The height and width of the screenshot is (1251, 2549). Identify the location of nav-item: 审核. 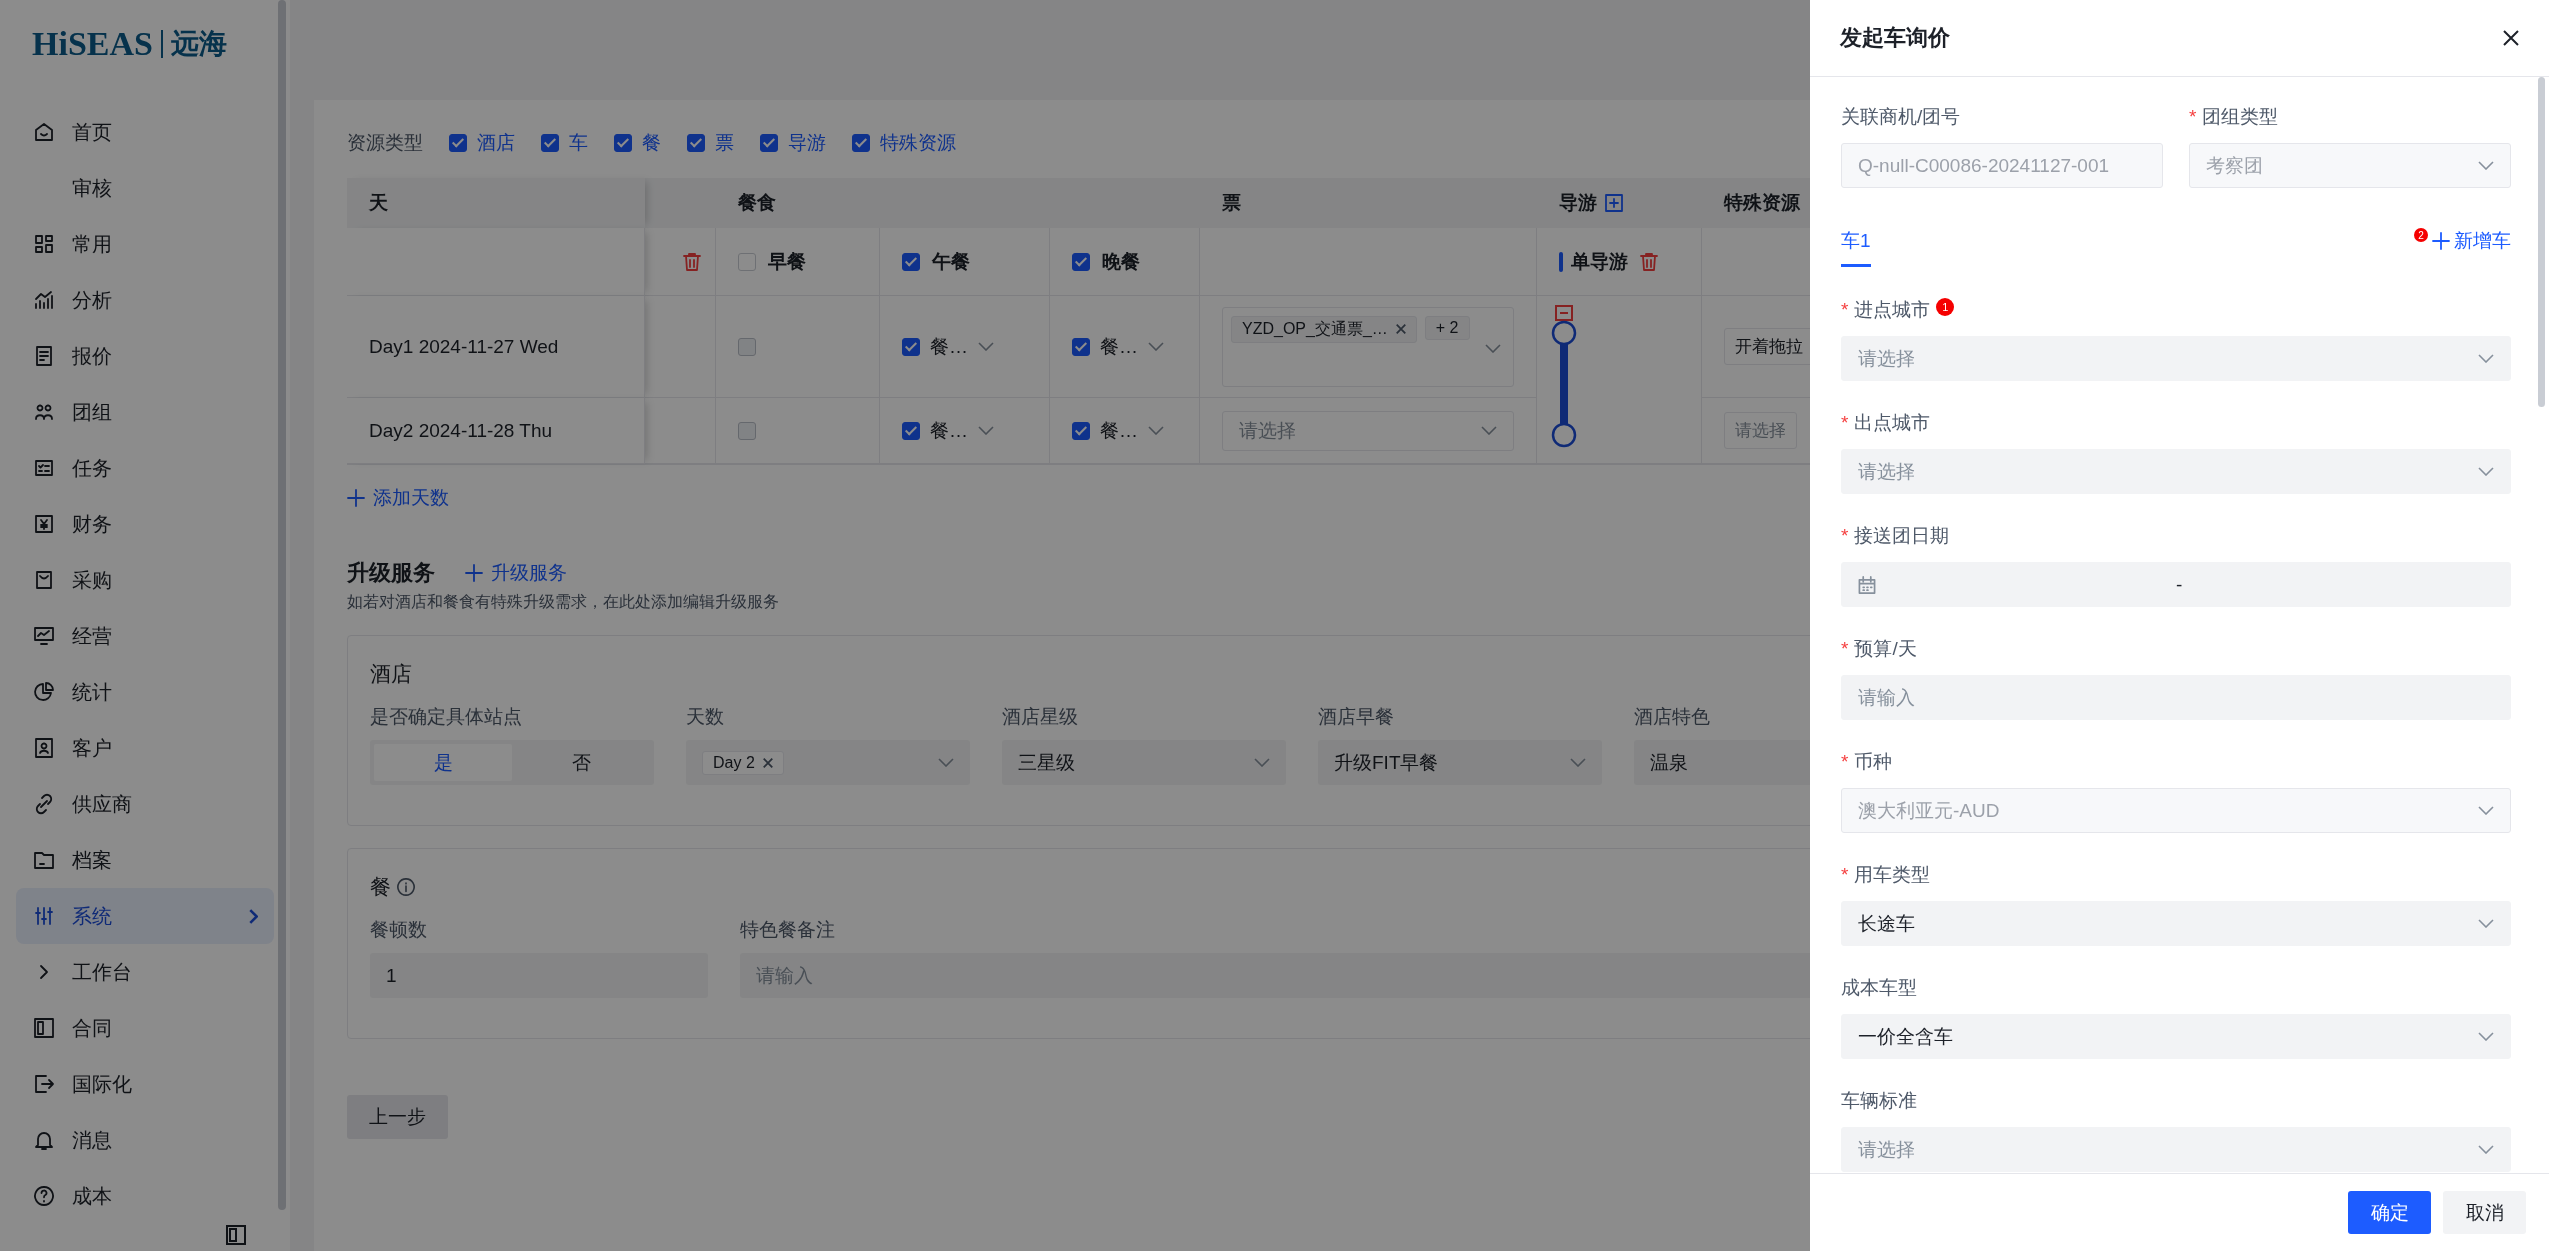
(145, 188).